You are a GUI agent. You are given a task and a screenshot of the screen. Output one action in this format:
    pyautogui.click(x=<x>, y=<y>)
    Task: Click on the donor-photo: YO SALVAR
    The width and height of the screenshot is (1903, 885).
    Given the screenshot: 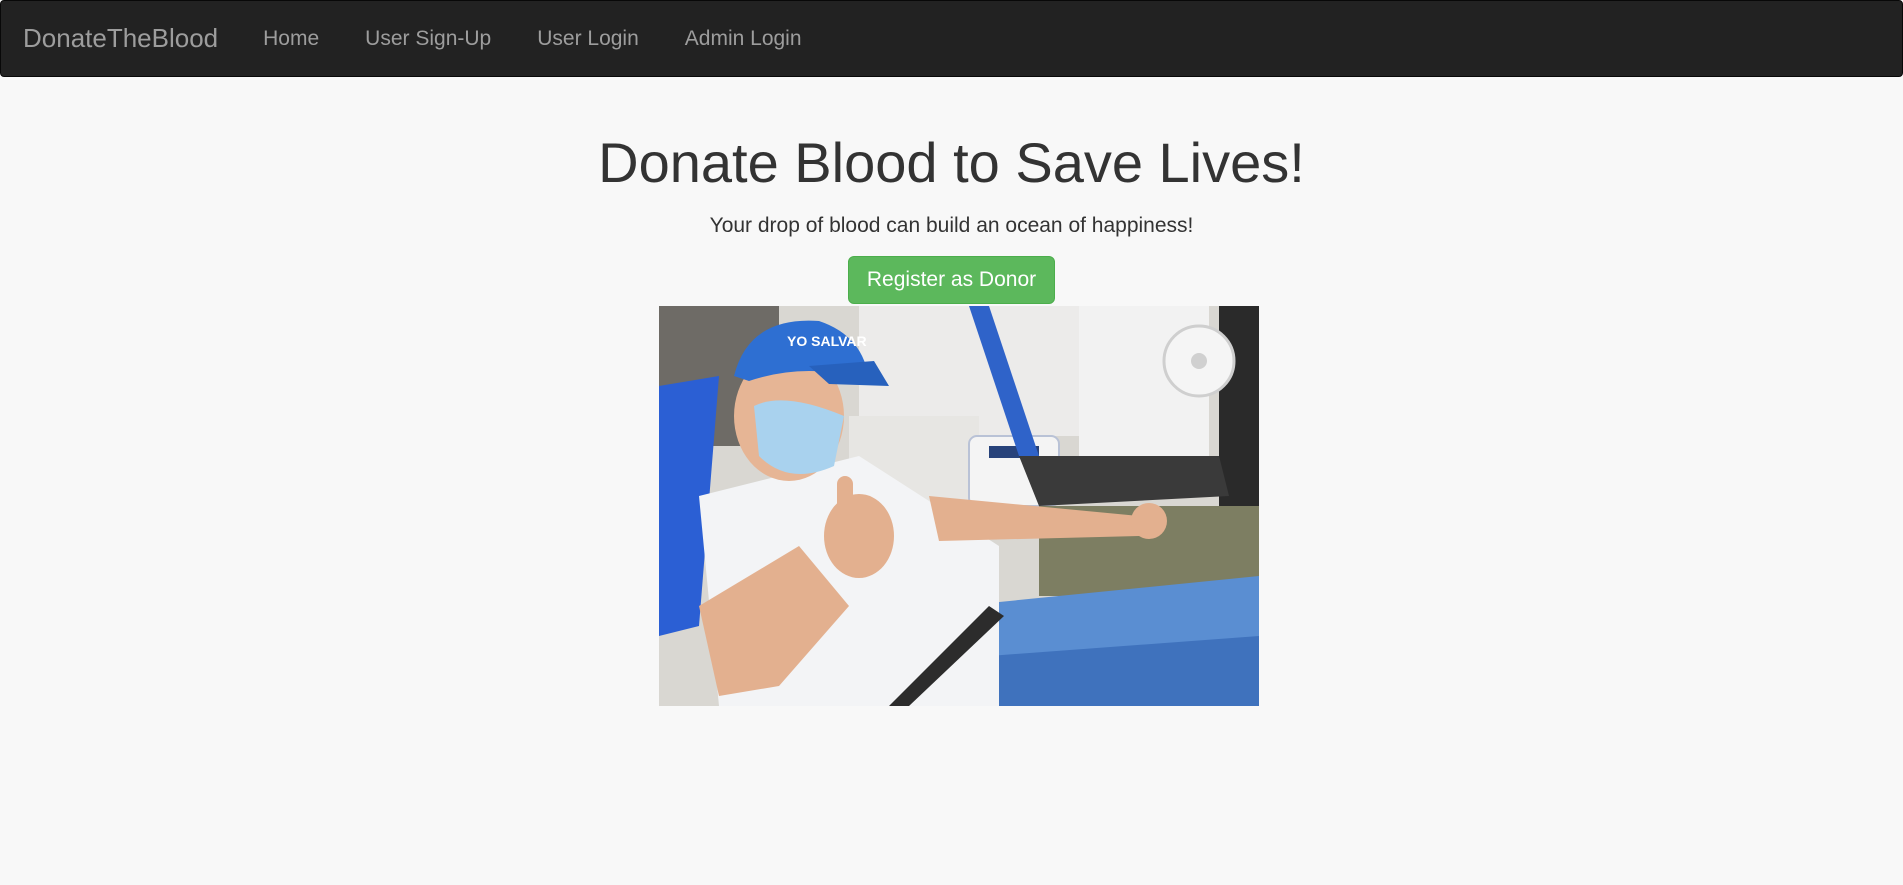 What is the action you would take?
    pyautogui.click(x=959, y=506)
    